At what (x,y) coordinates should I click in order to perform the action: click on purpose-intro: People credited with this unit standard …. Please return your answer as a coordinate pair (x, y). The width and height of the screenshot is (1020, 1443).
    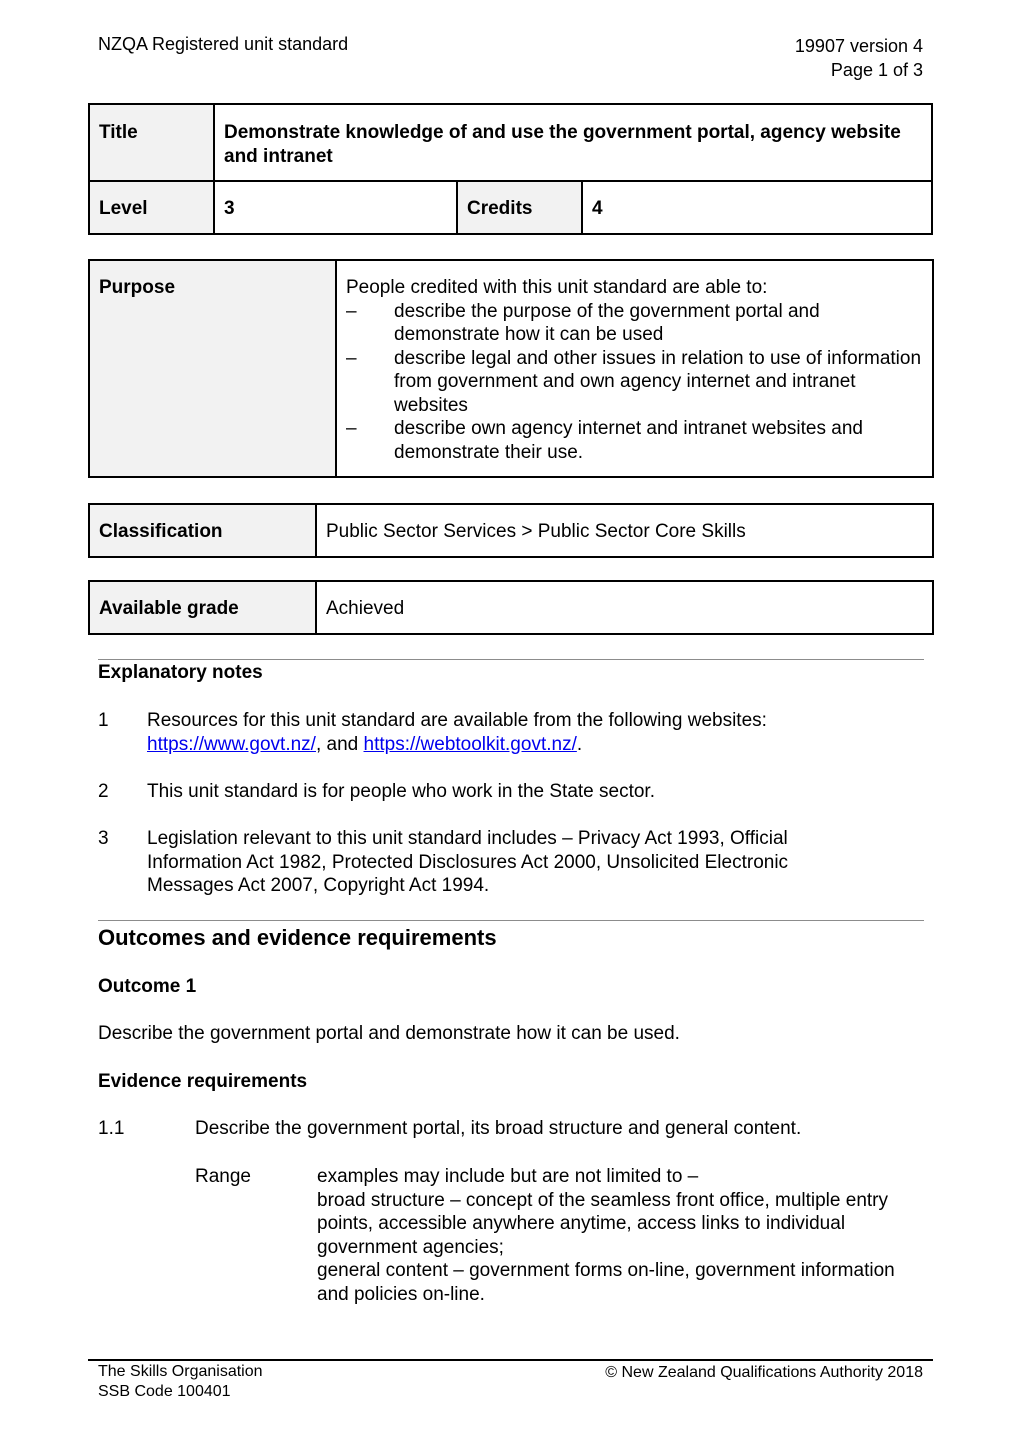
    Looking at the image, I should click on (557, 287).